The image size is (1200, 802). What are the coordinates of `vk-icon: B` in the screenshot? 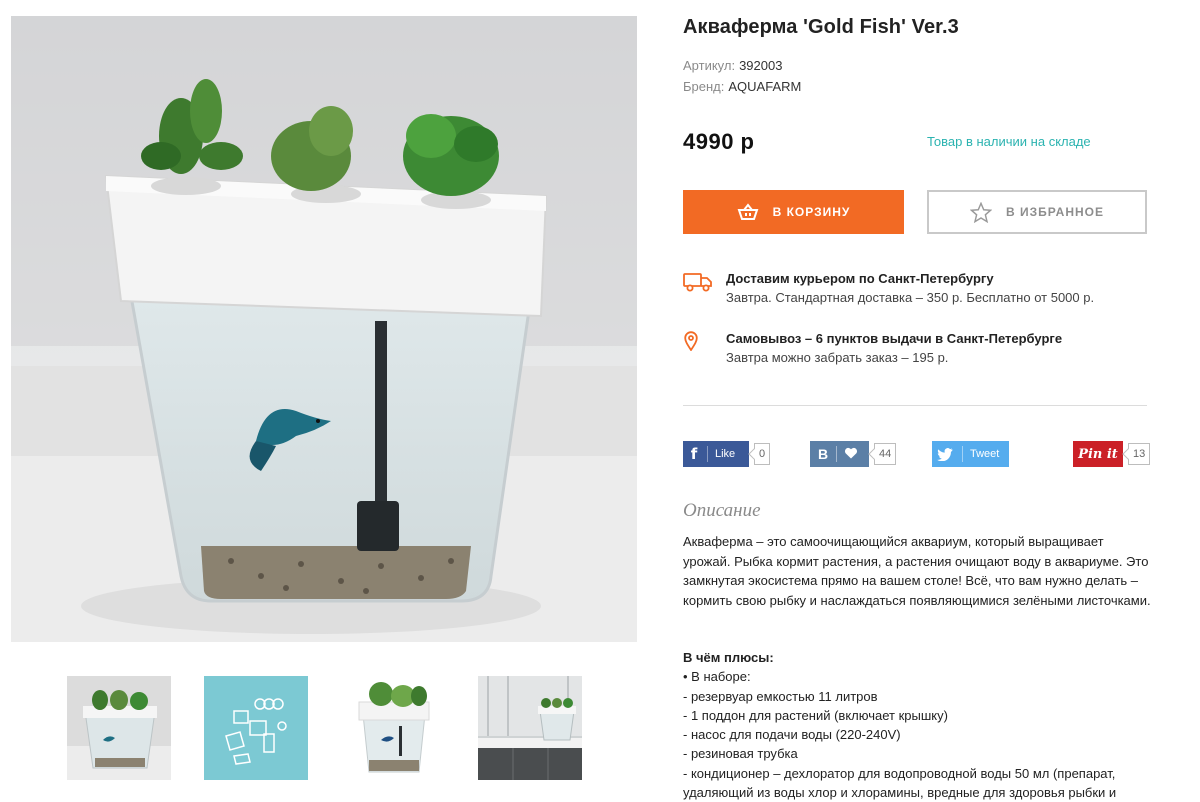 It's located at (823, 454).